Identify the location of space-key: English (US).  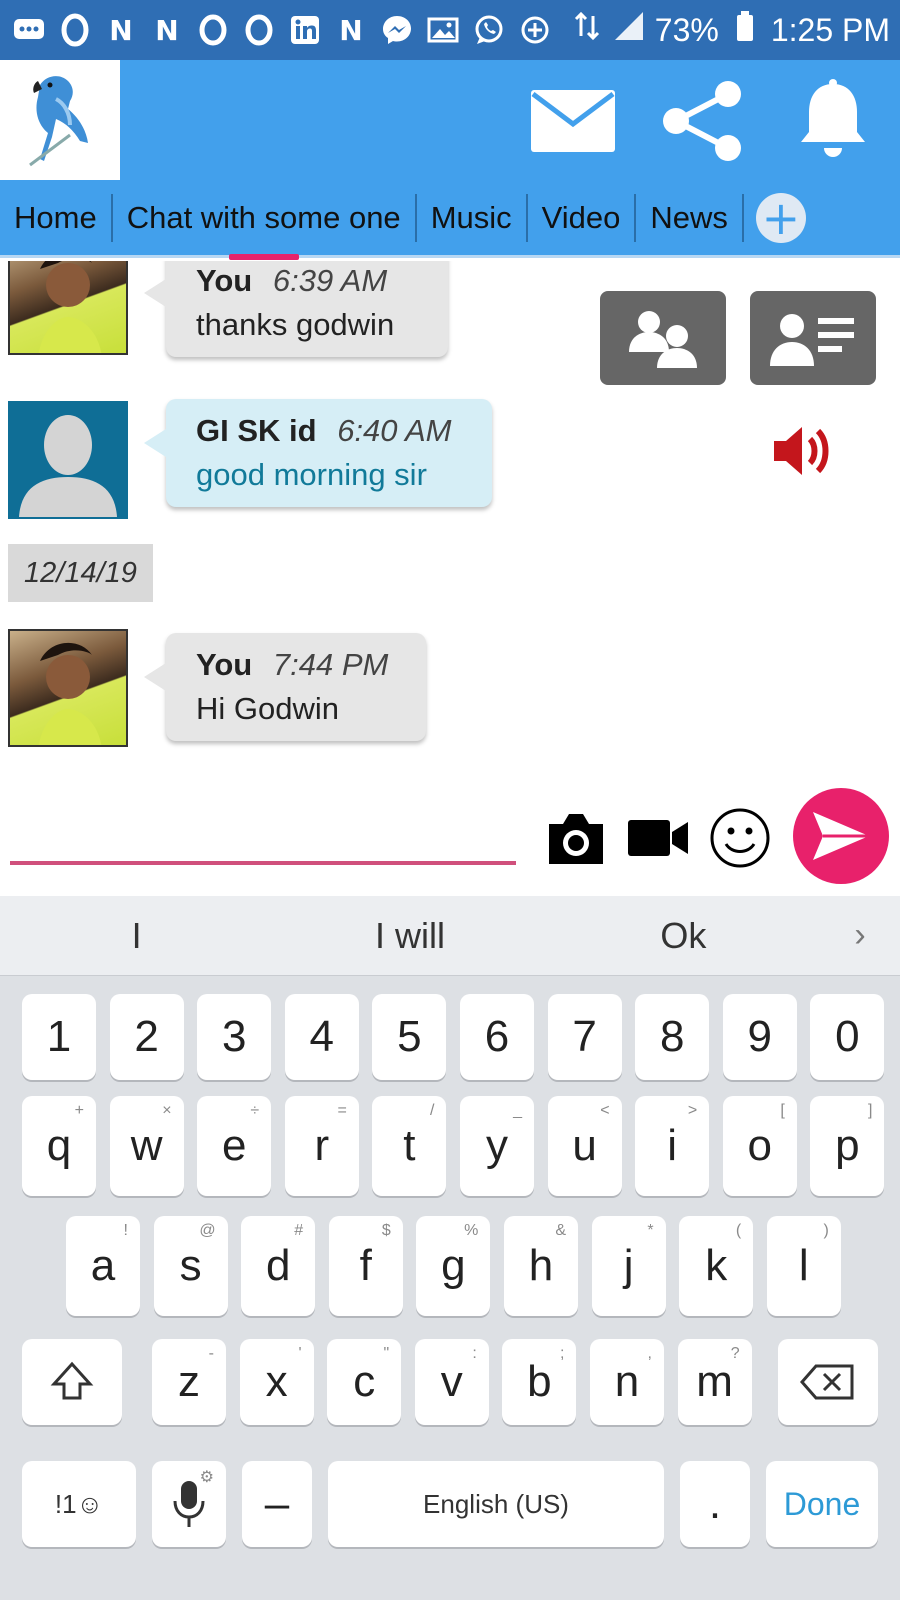
(496, 1504).